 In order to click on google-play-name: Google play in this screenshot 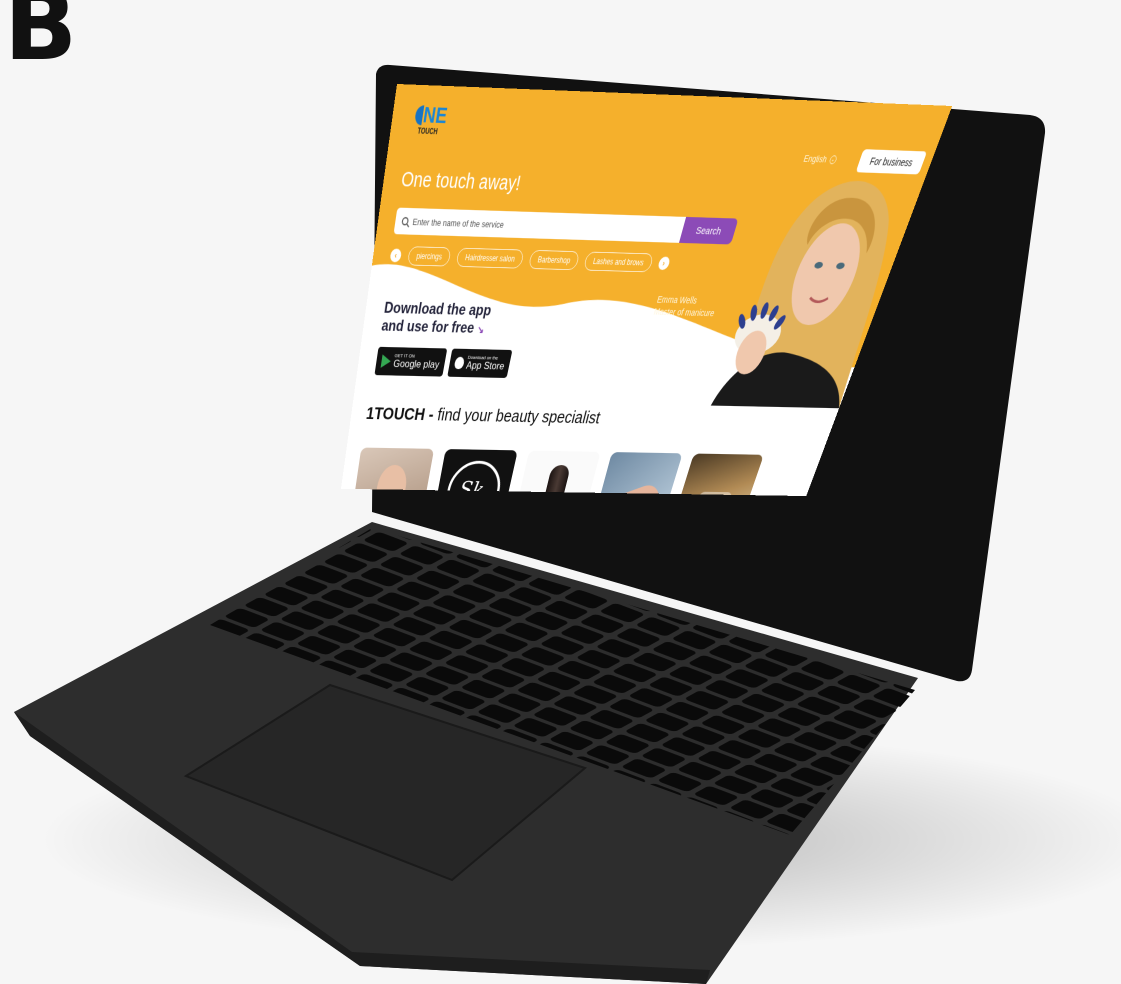, I will do `click(417, 364)`.